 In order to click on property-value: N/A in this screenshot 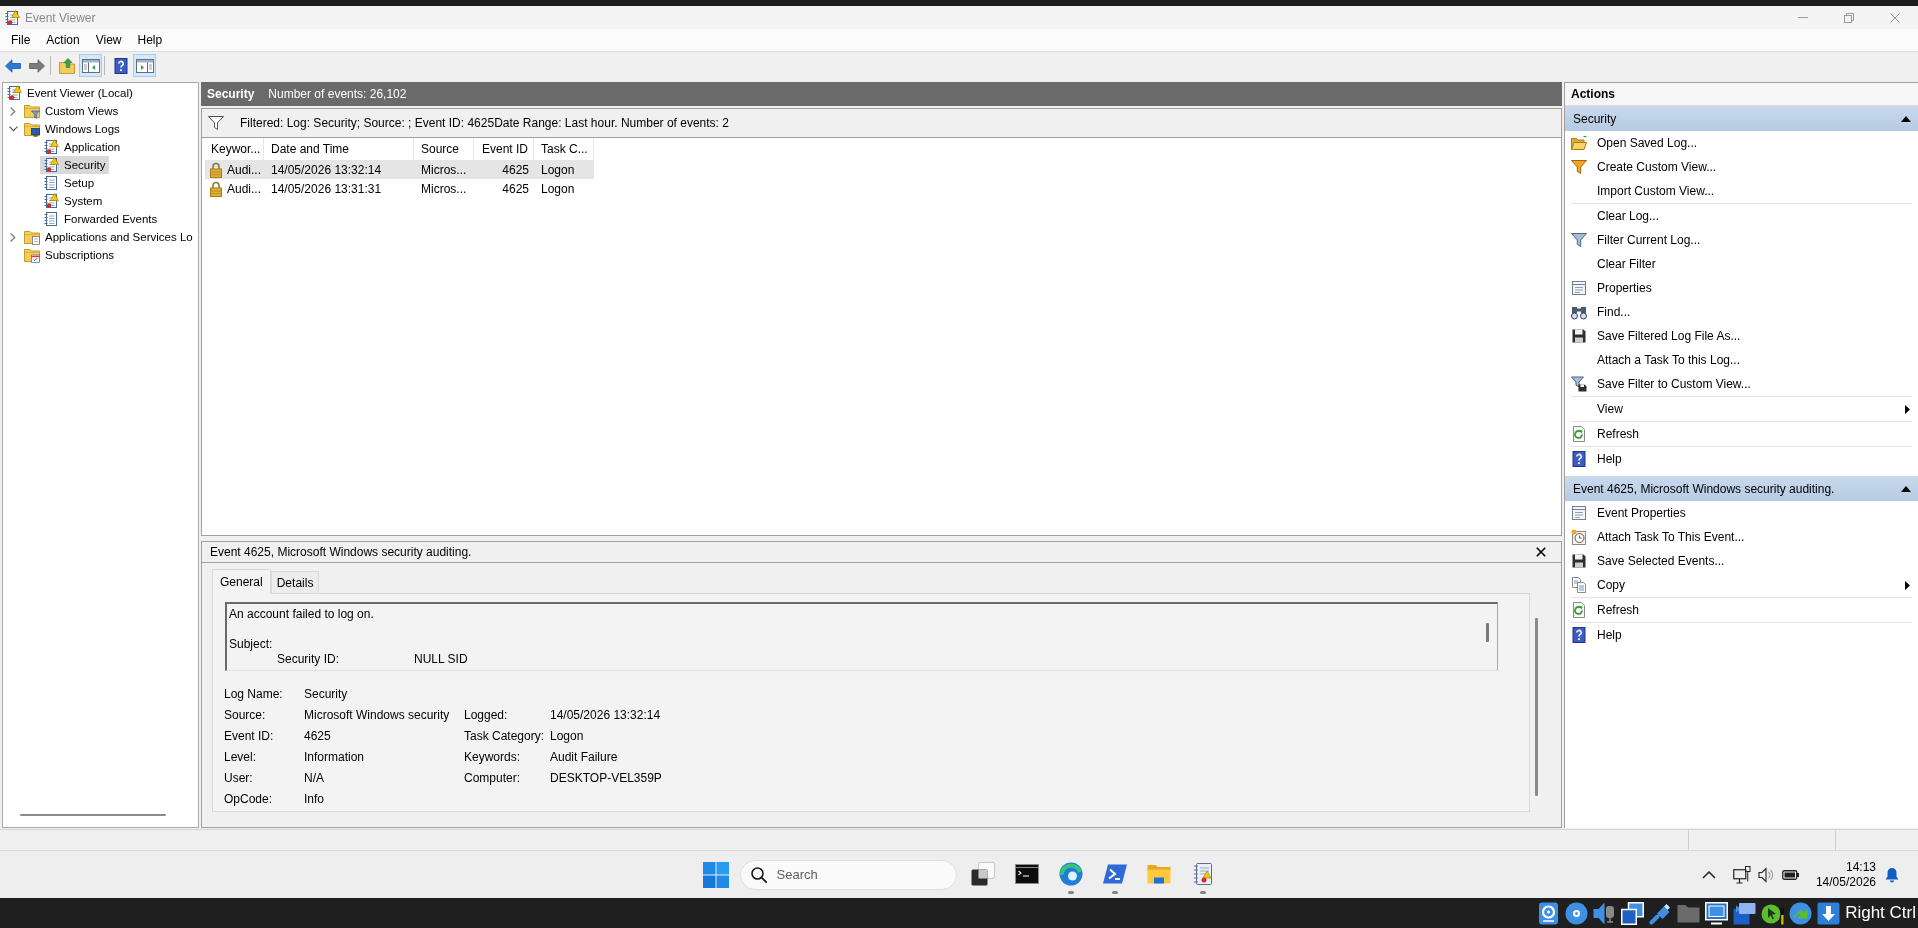, I will do `click(314, 777)`.